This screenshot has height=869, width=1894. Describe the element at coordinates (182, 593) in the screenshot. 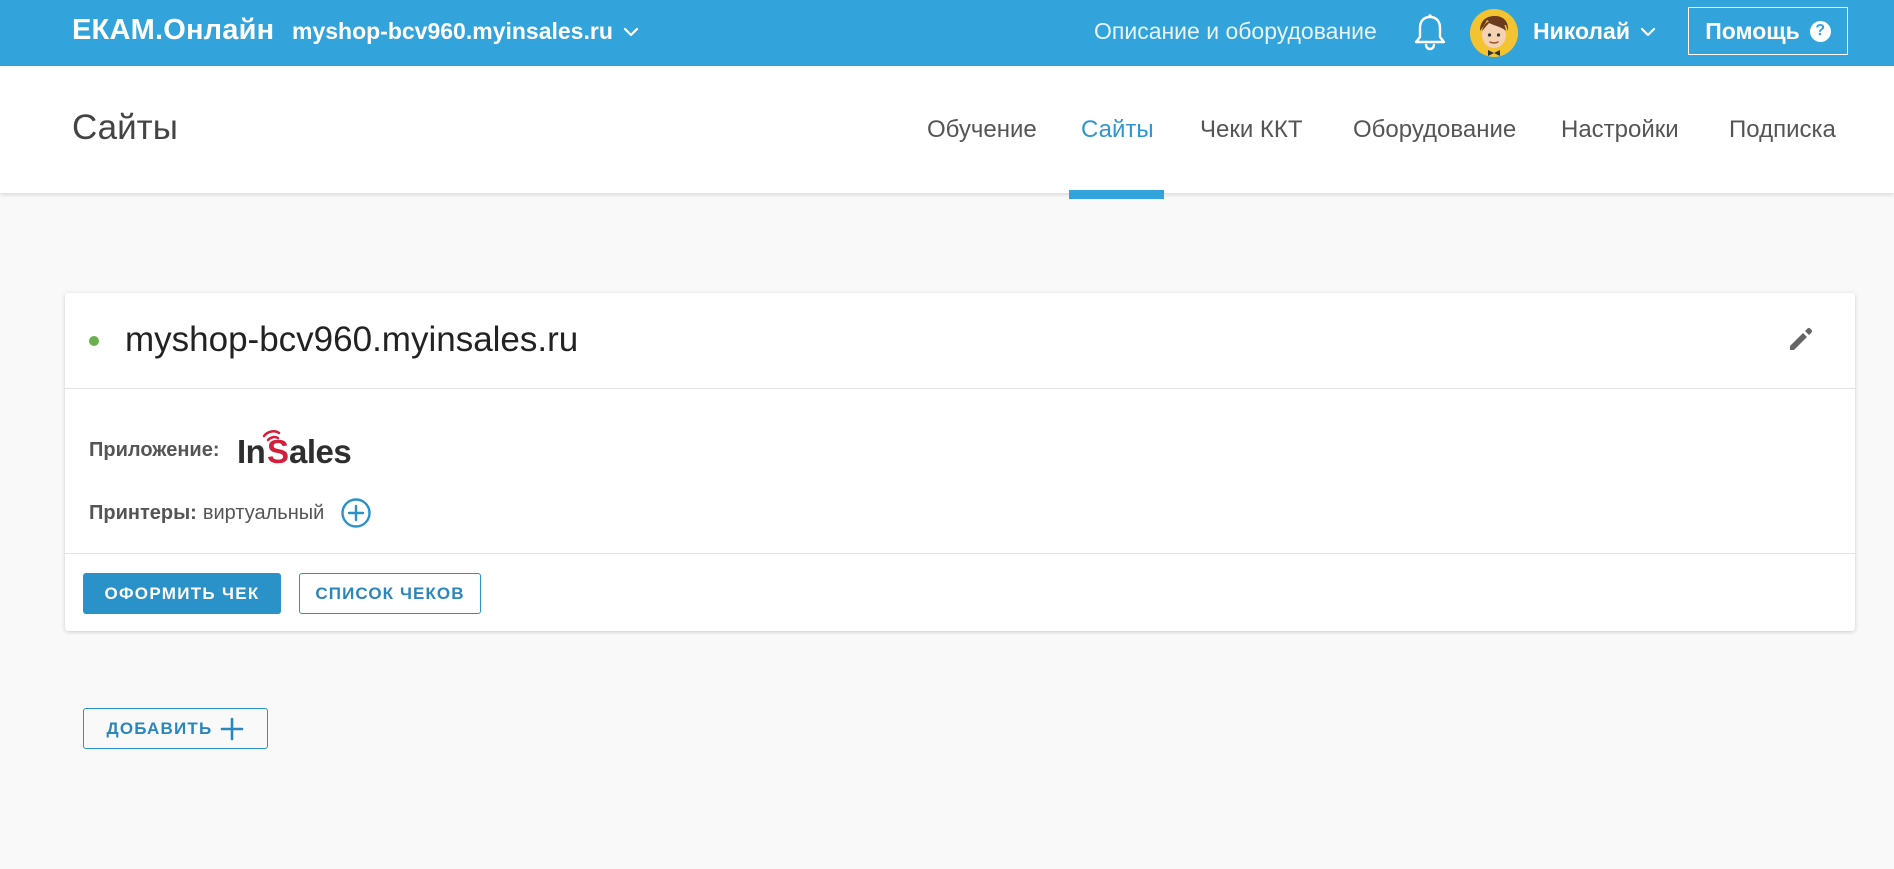

I see `issue-receipt-button: ОФОРМИТЬ ЧЕК` at that location.